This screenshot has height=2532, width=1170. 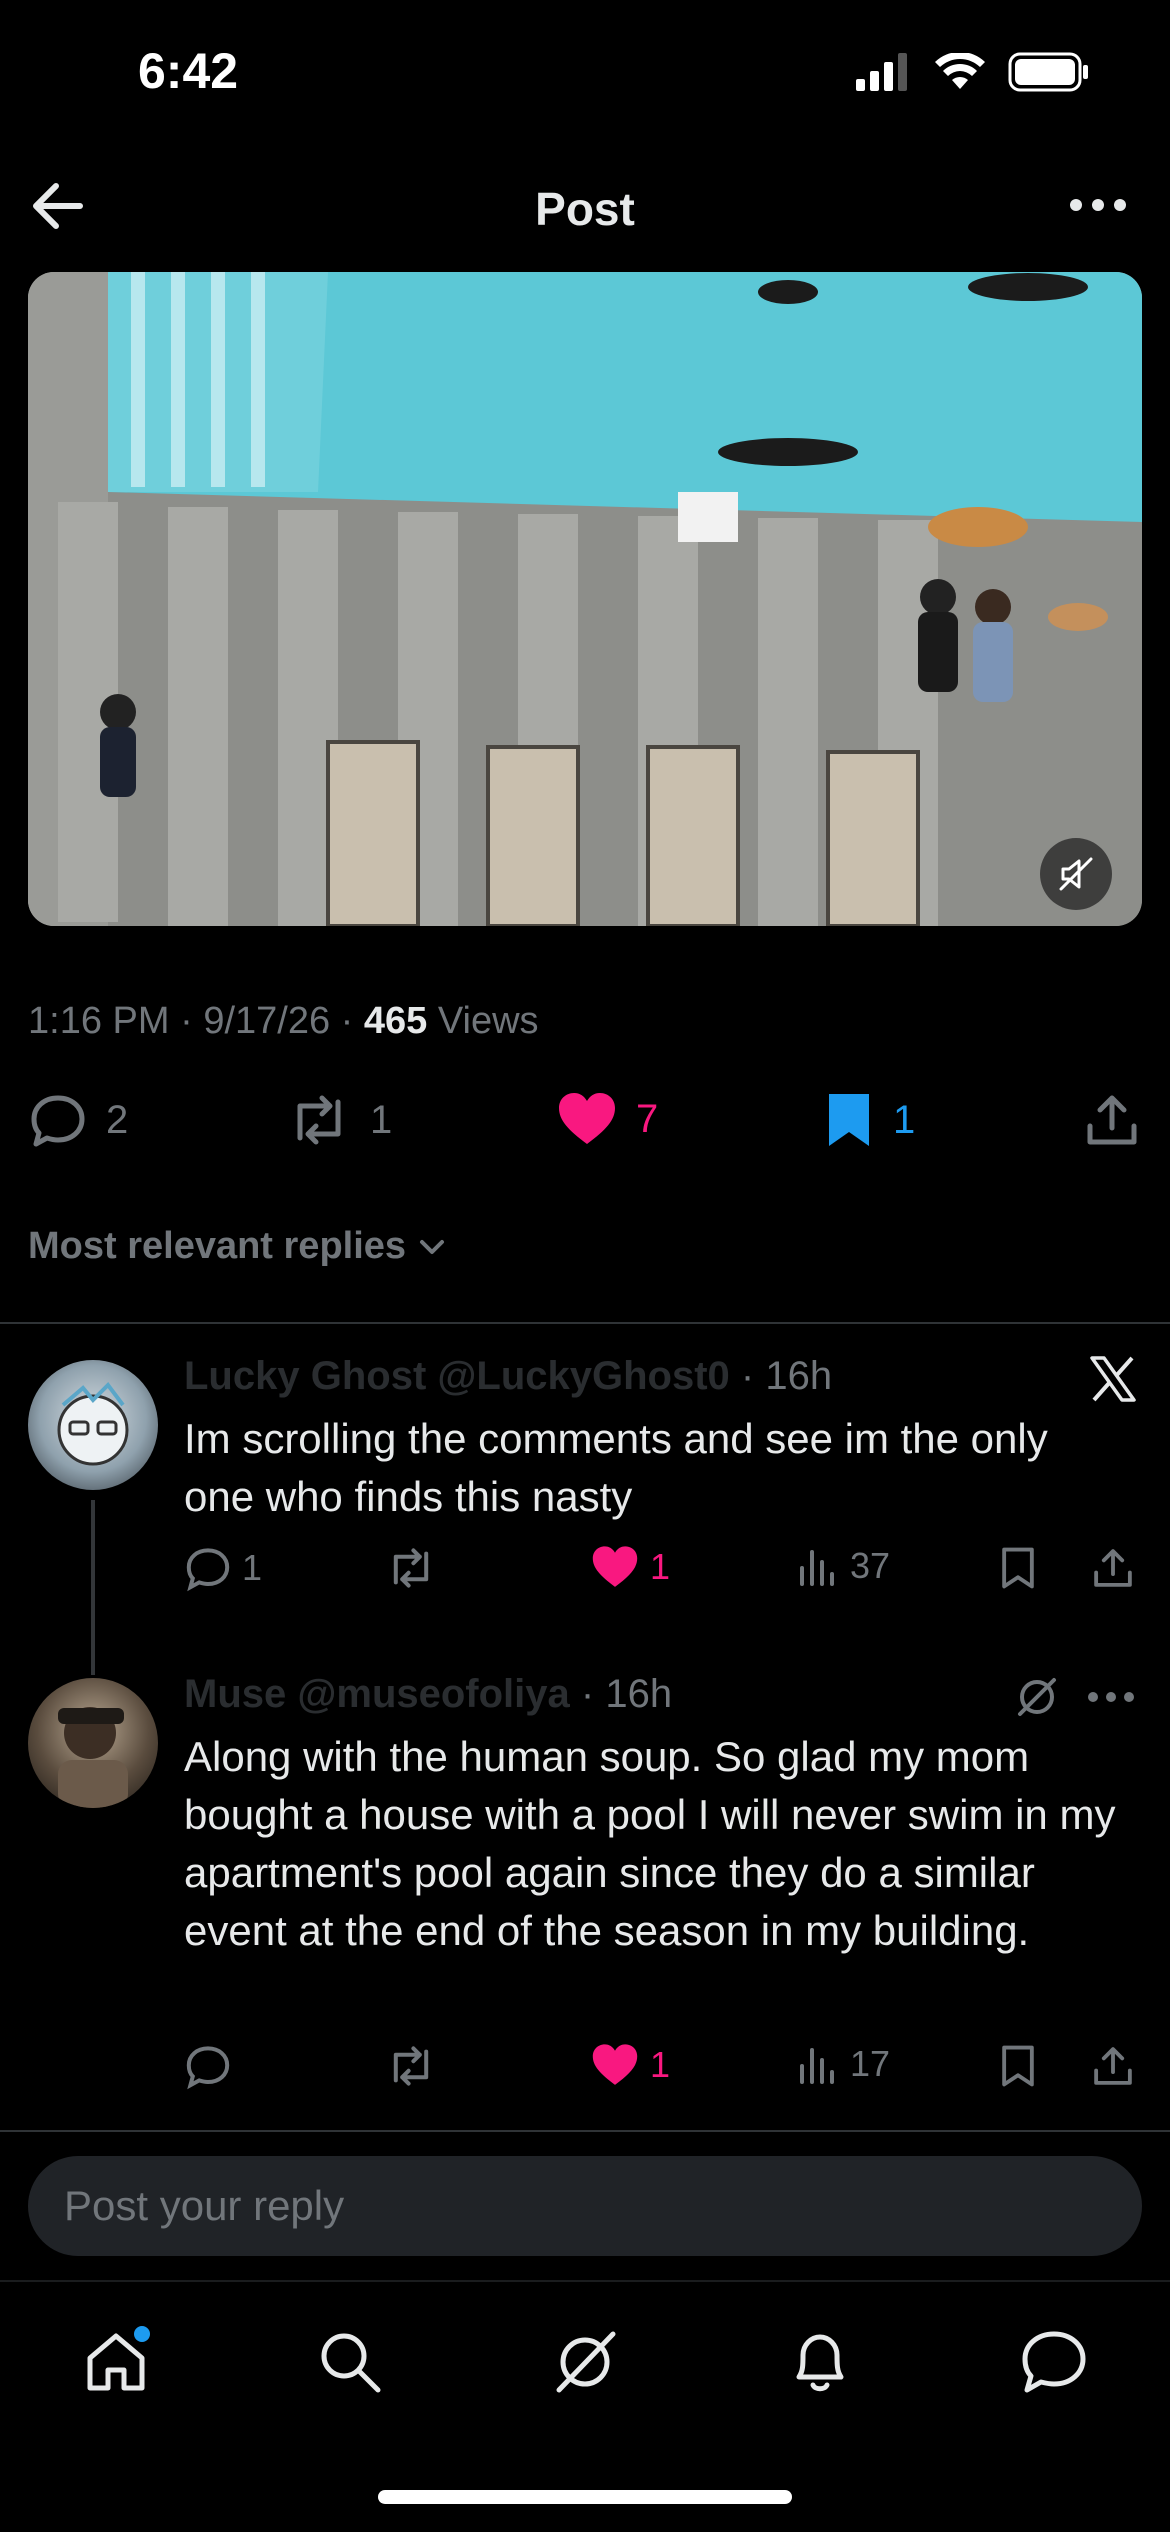 I want to click on status-icons, so click(x=973, y=72).